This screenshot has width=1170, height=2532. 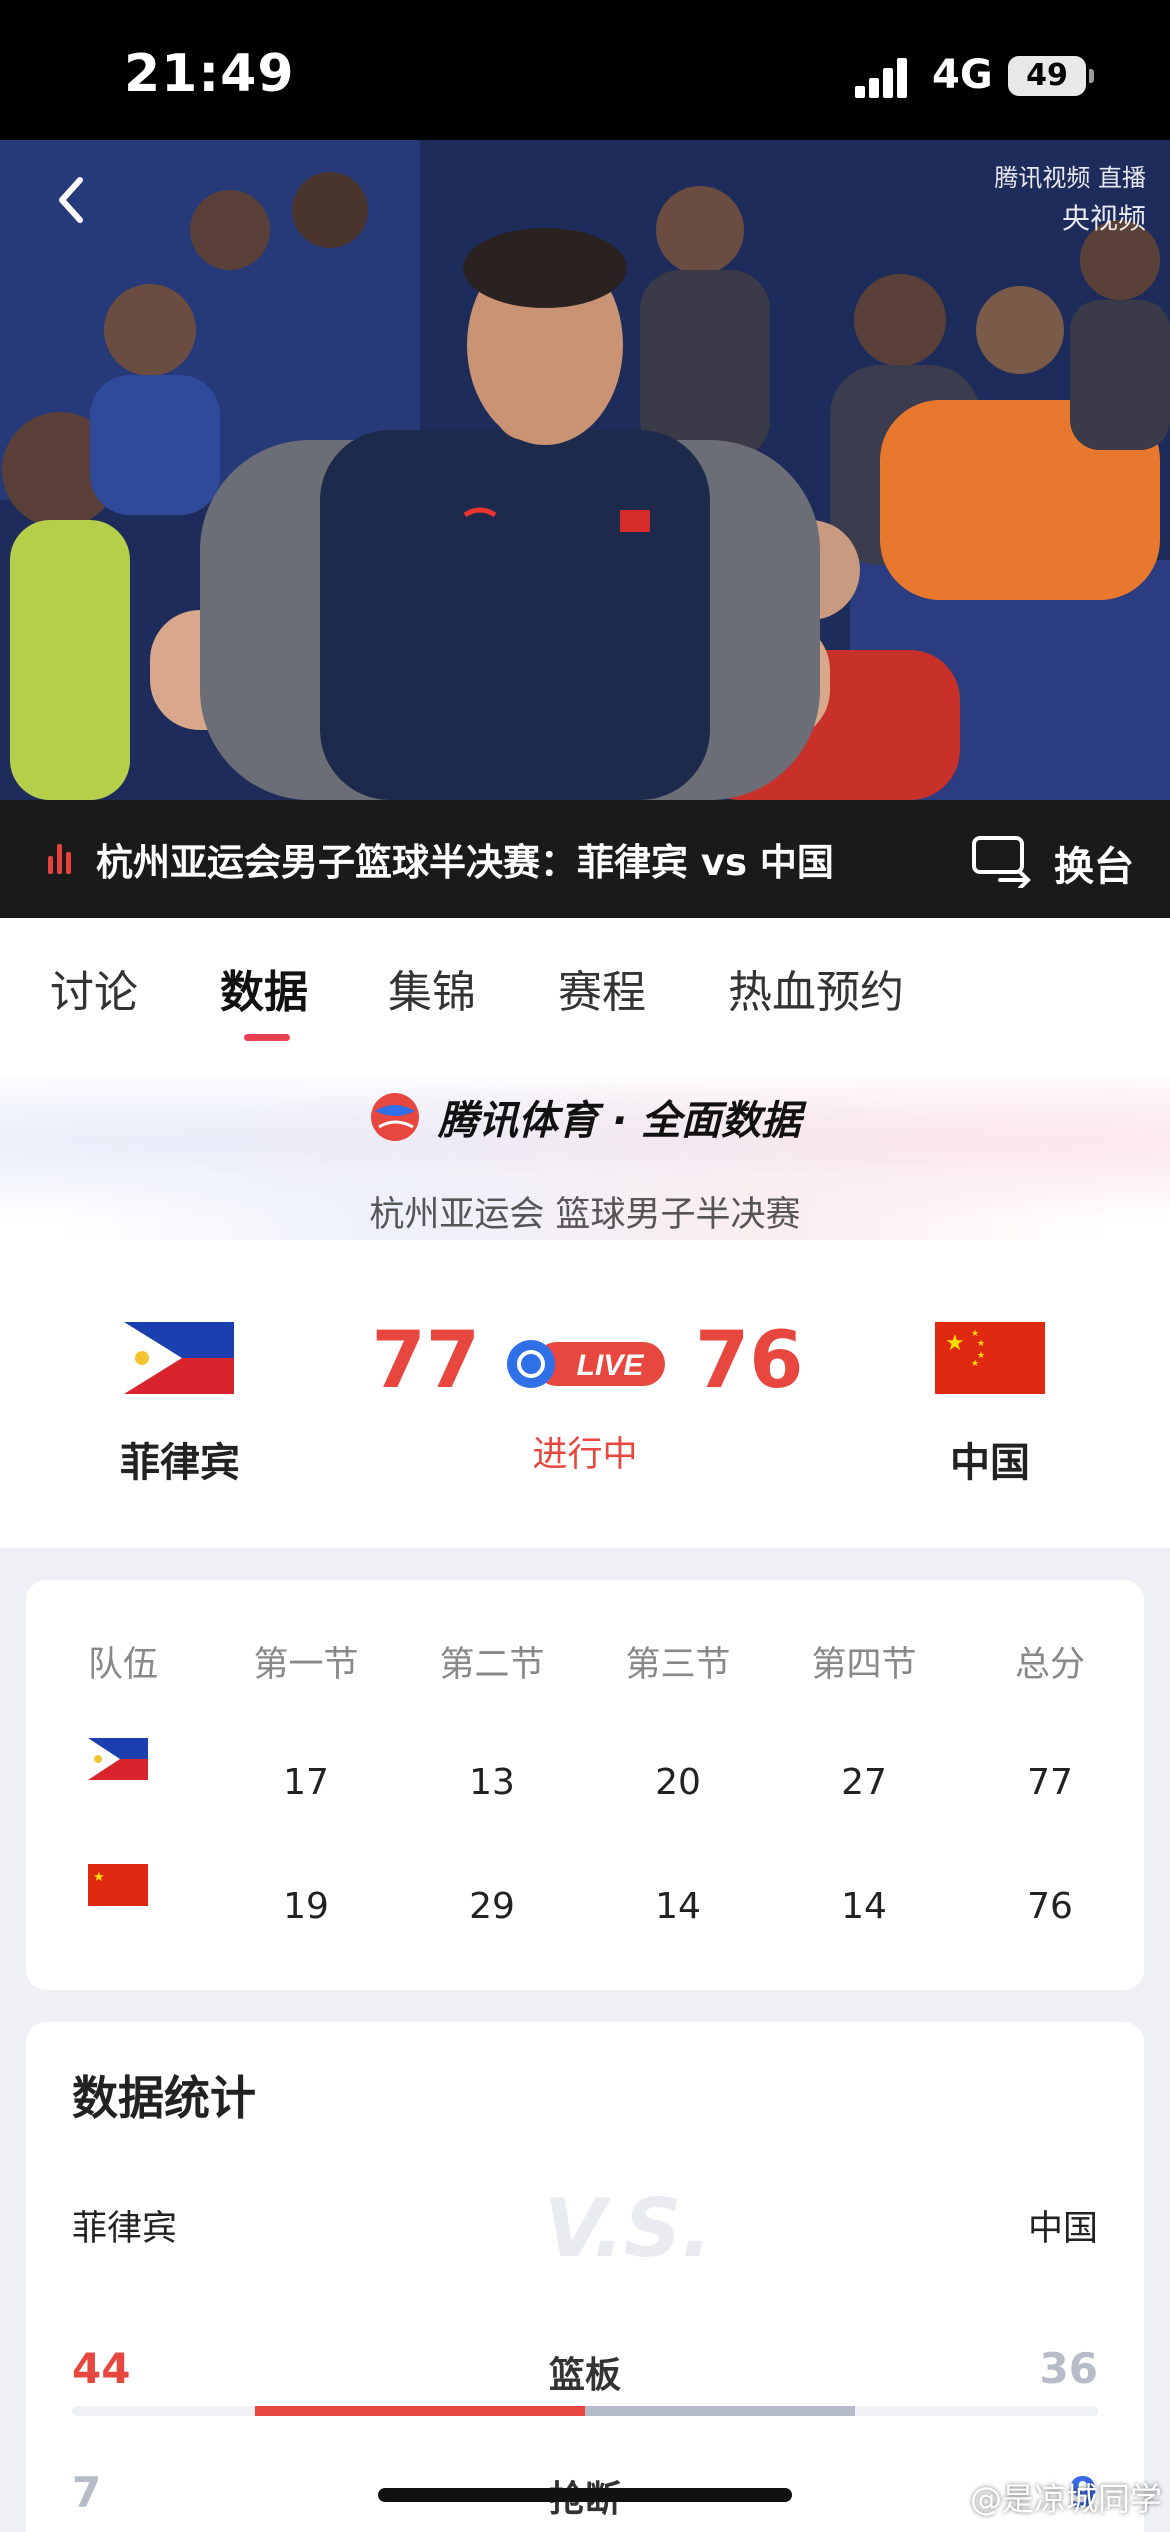 I want to click on china-flag-icon: ★, so click(x=118, y=1885).